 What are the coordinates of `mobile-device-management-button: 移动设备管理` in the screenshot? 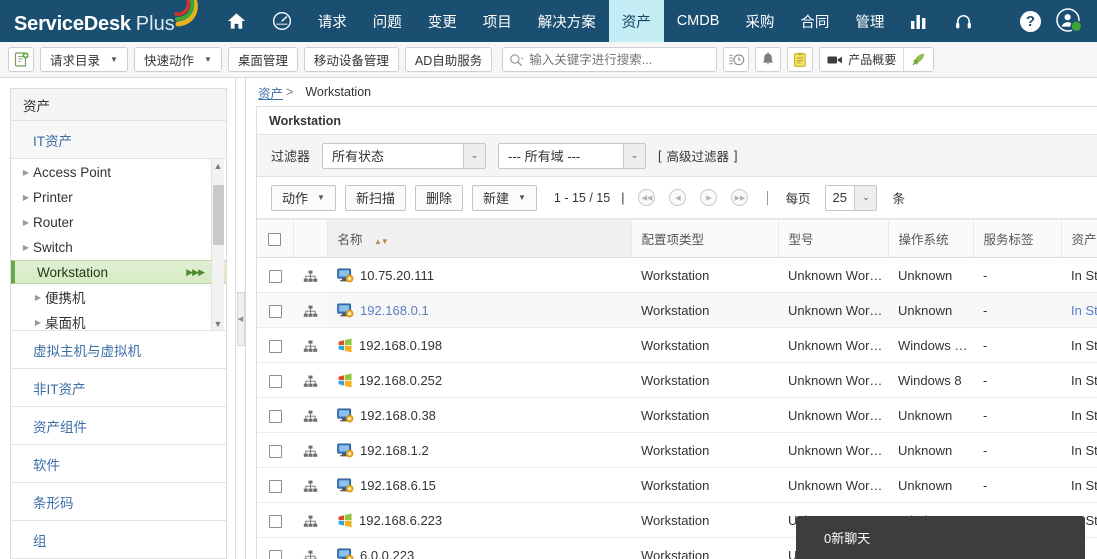 It's located at (351, 59).